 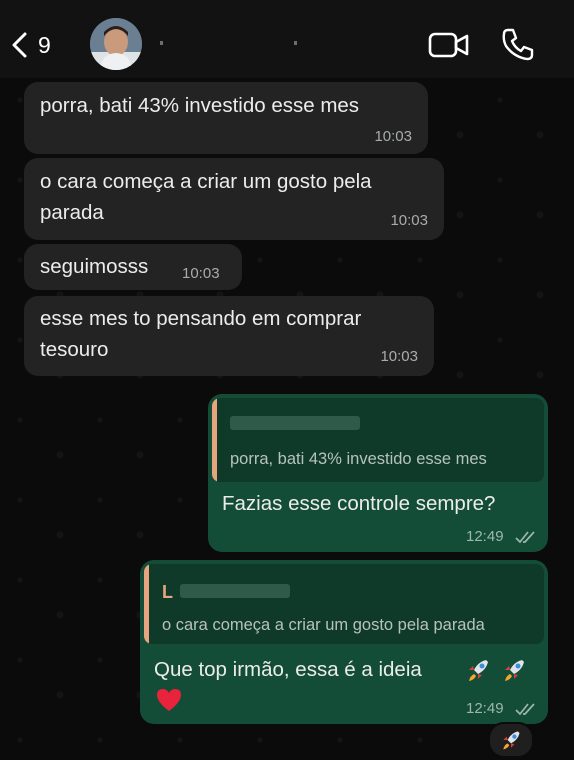 I want to click on quote-text: porra, bati 43% investido esse mes, so click(x=358, y=459).